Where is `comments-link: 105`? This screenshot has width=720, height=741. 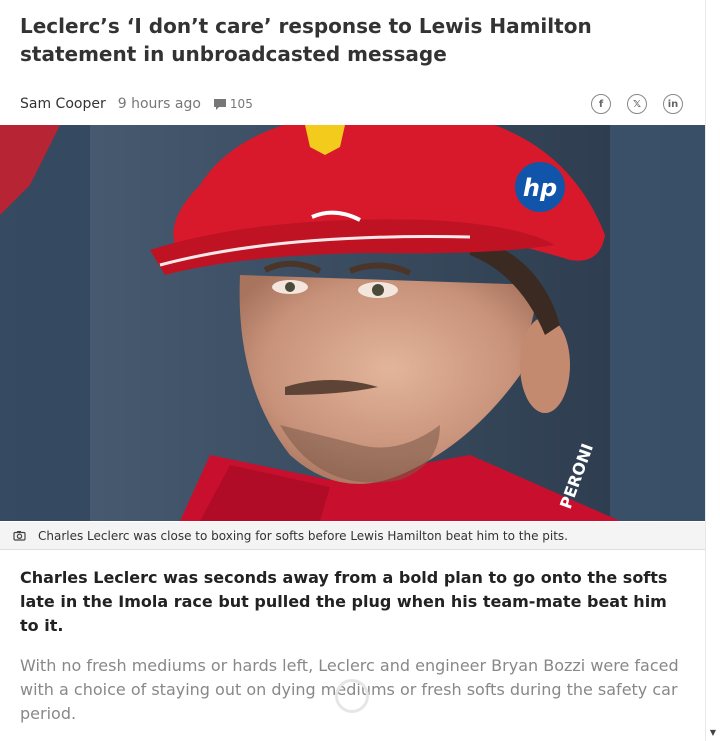
comments-link: 105 is located at coordinates (233, 104).